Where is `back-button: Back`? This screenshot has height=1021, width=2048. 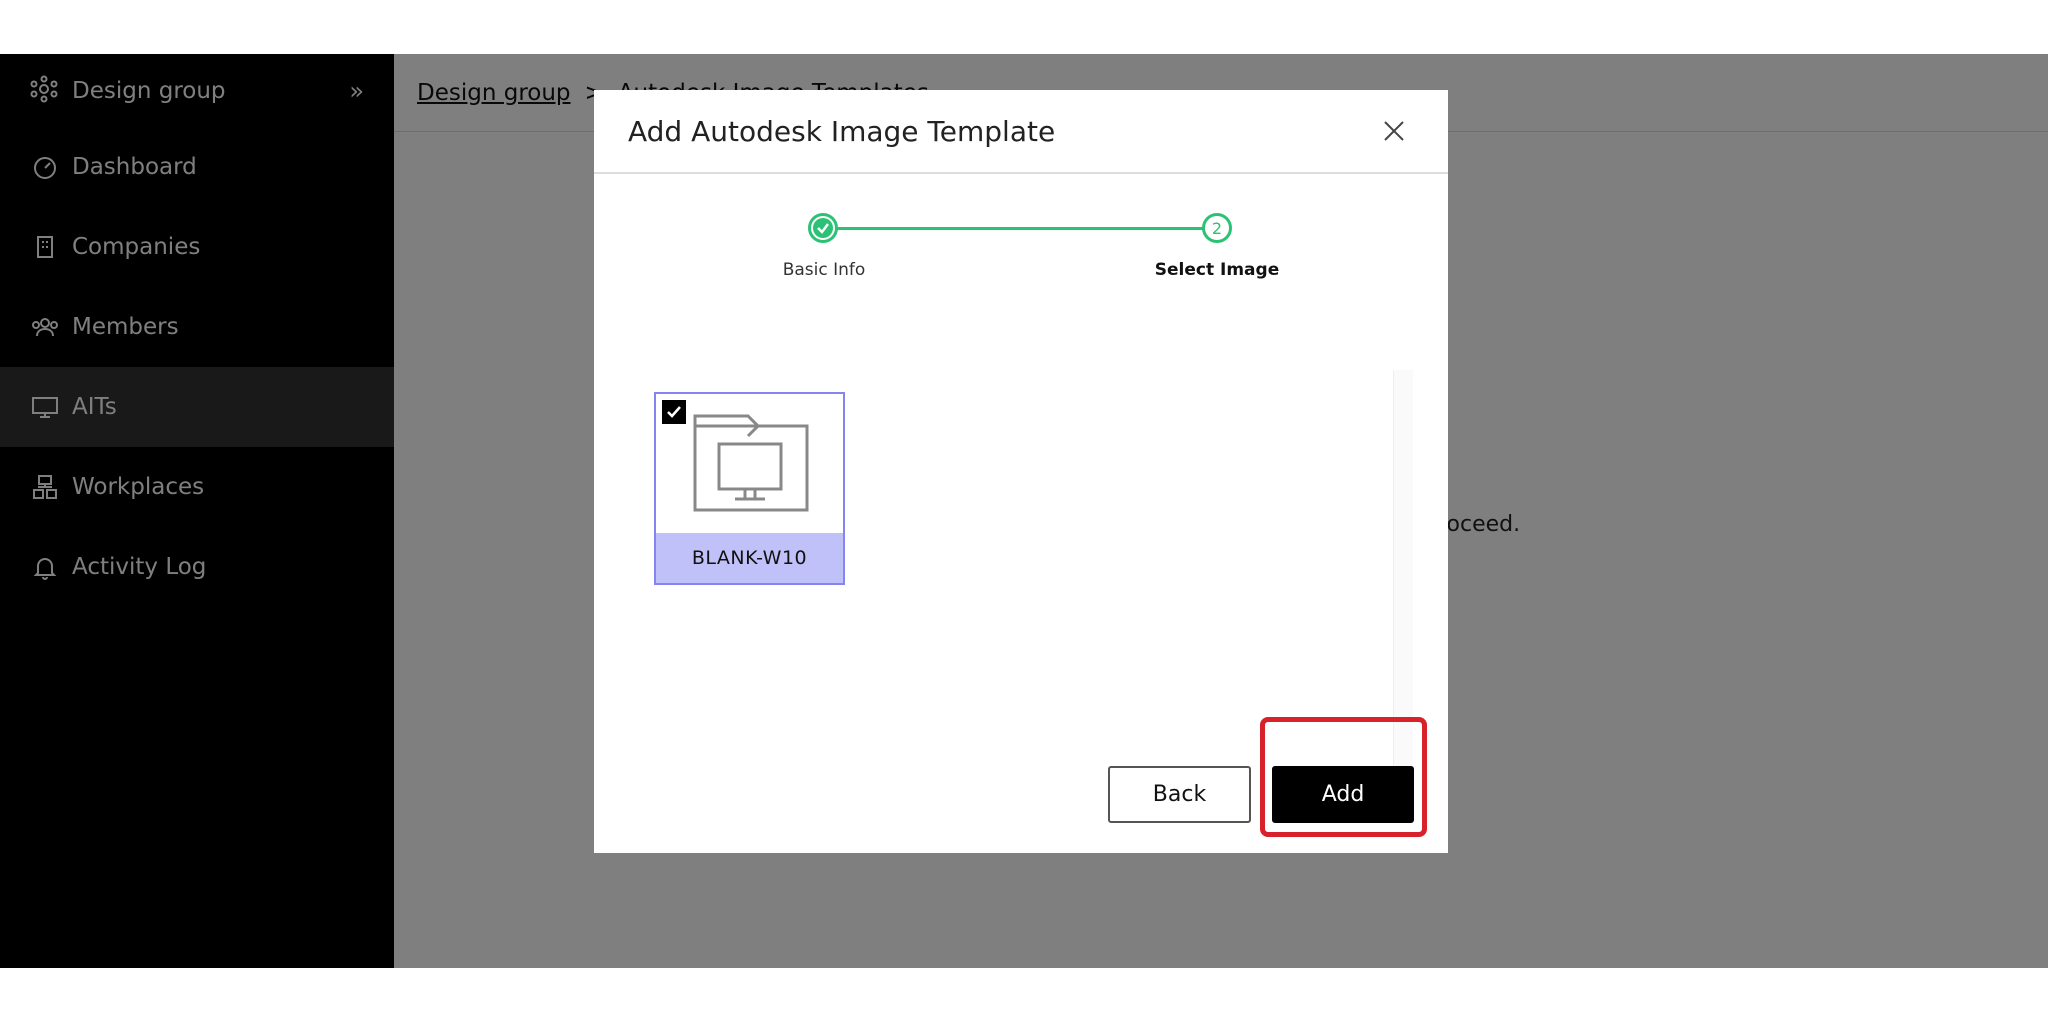
back-button: Back is located at coordinates (1179, 794).